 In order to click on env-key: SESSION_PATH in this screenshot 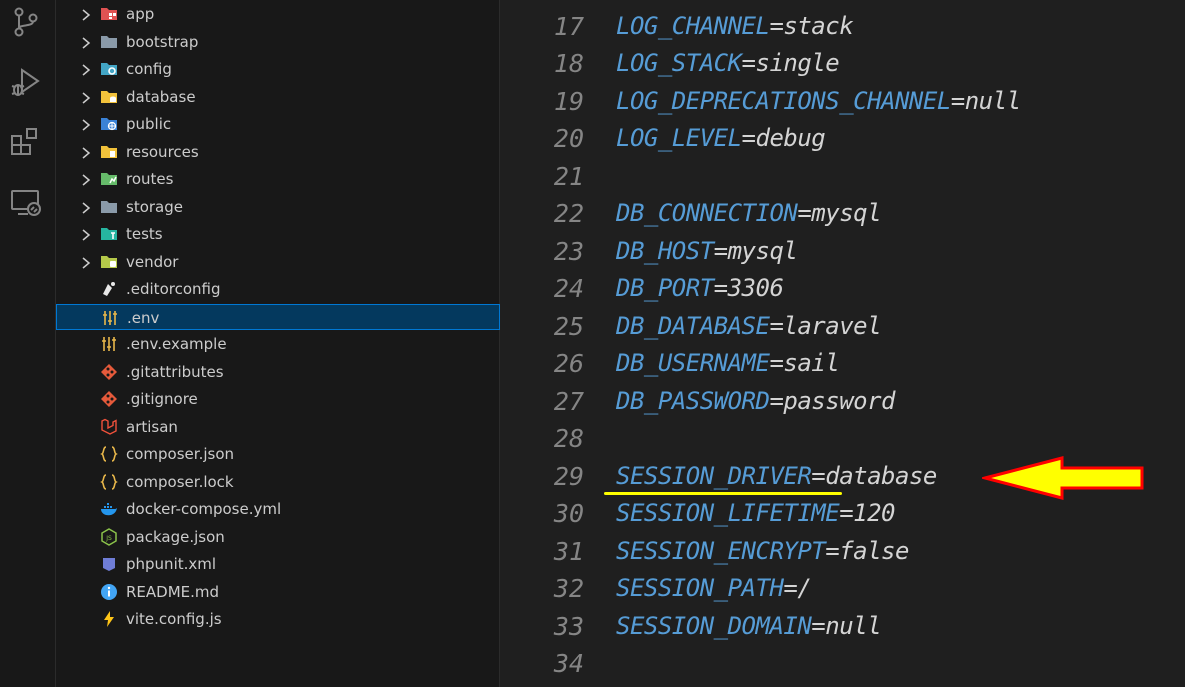, I will do `click(700, 588)`.